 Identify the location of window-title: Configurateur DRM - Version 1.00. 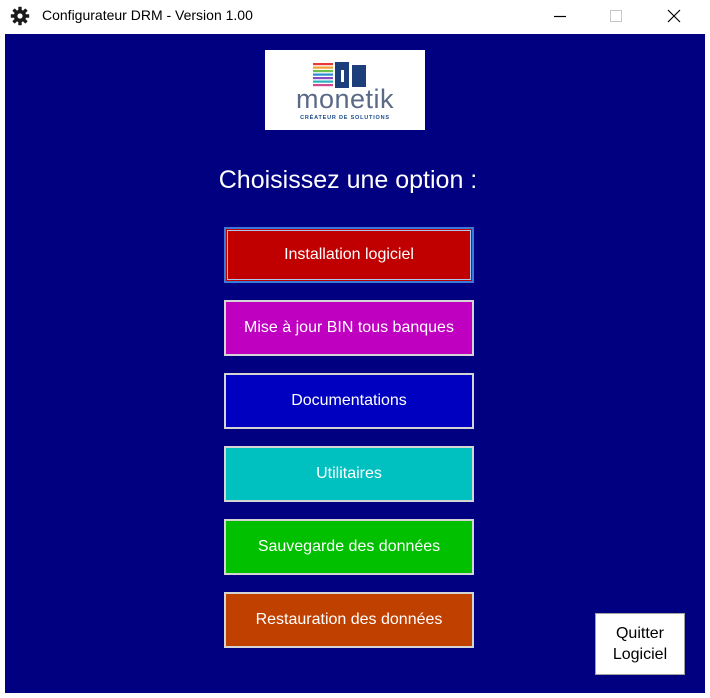
(147, 15).